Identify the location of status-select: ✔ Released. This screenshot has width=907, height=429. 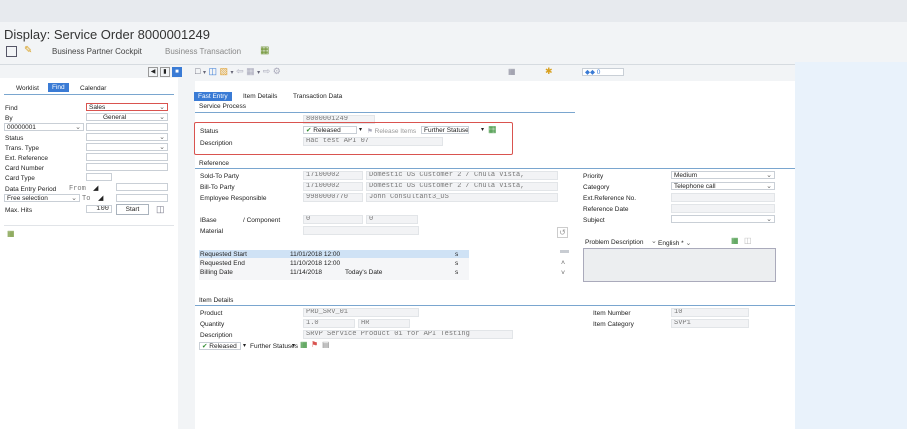
(330, 130).